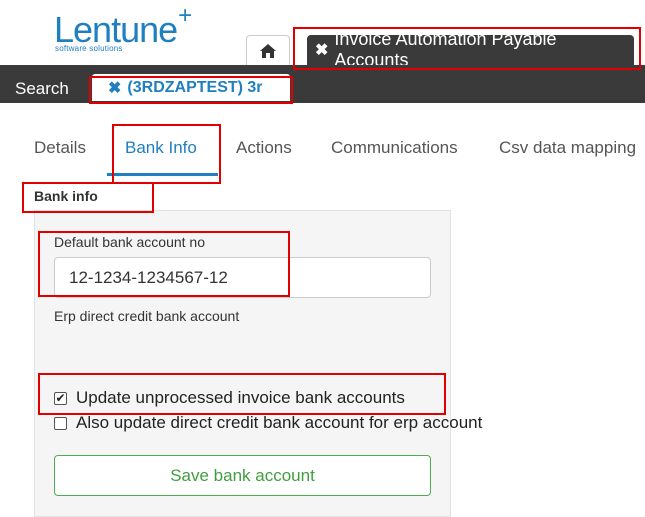 This screenshot has width=645, height=517. Describe the element at coordinates (60, 398) in the screenshot. I see `update-unprocessed-checkbox: ✔` at that location.